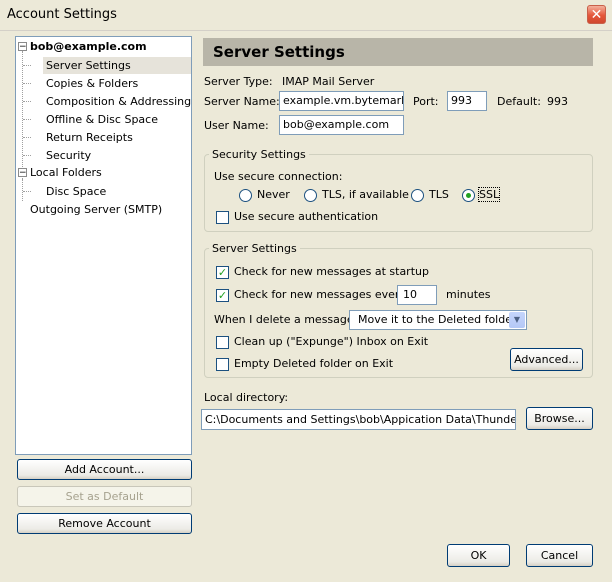  What do you see at coordinates (62, 14) in the screenshot?
I see `window-title: Account Settings` at bounding box center [62, 14].